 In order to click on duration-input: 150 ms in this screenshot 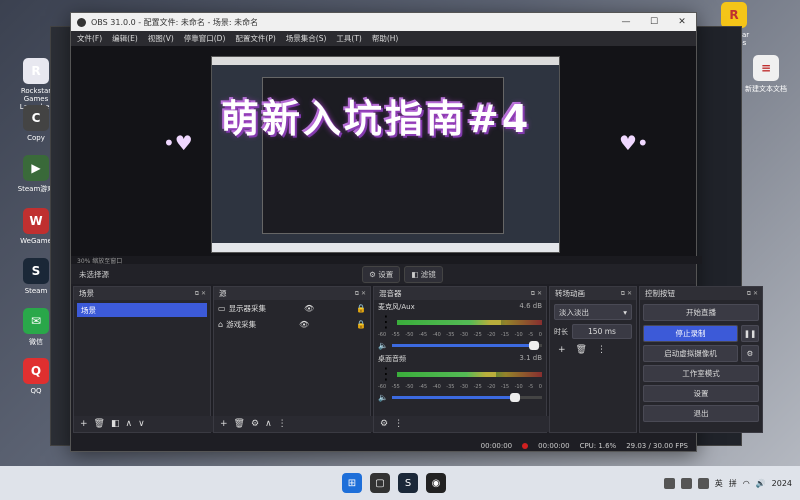, I will do `click(602, 331)`.